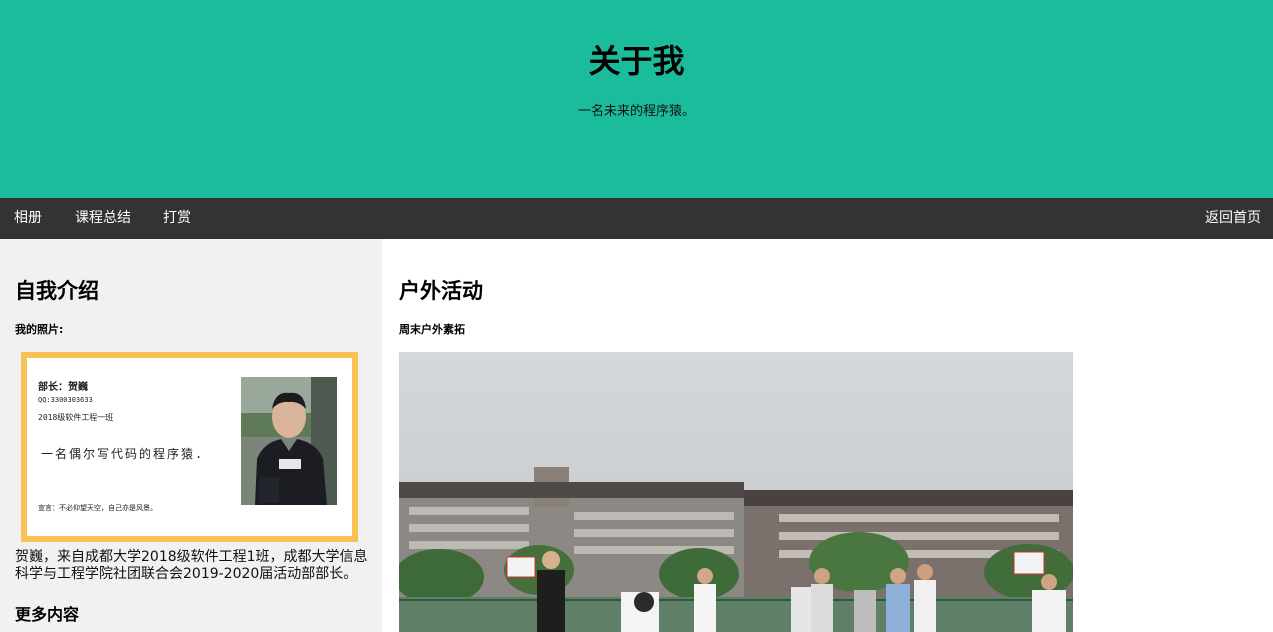 The image size is (1273, 632). I want to click on navbar: 相册 课程总结 打赏 返回首页, so click(636, 218).